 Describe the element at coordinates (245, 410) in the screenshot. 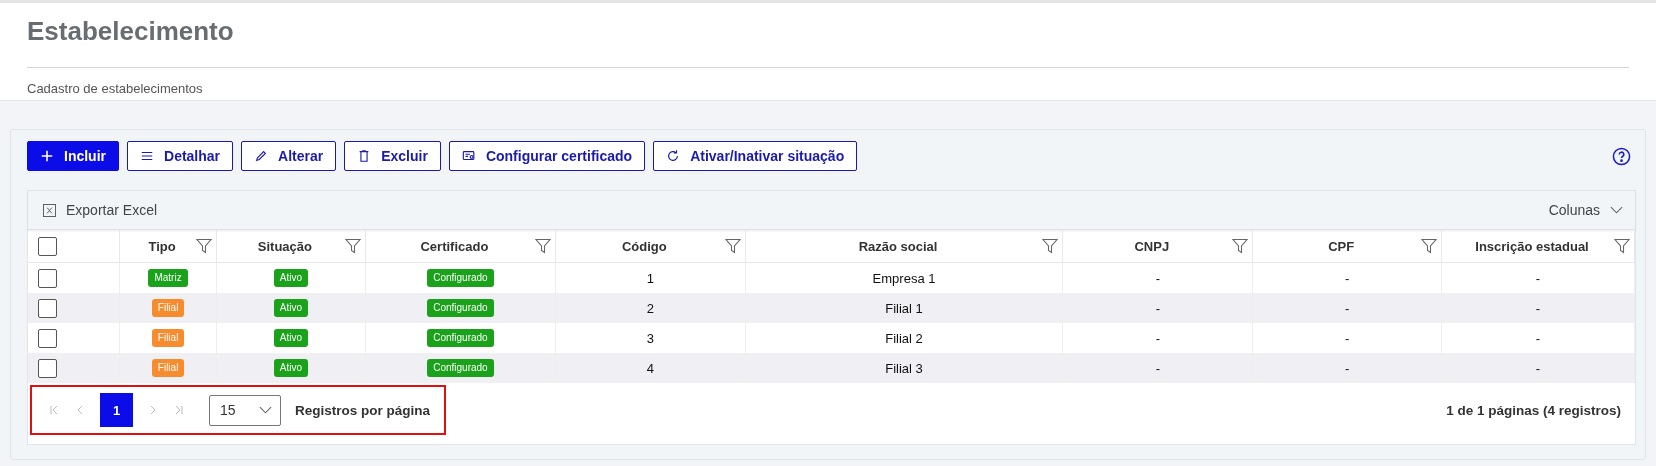

I see `page-size-select: 15` at that location.